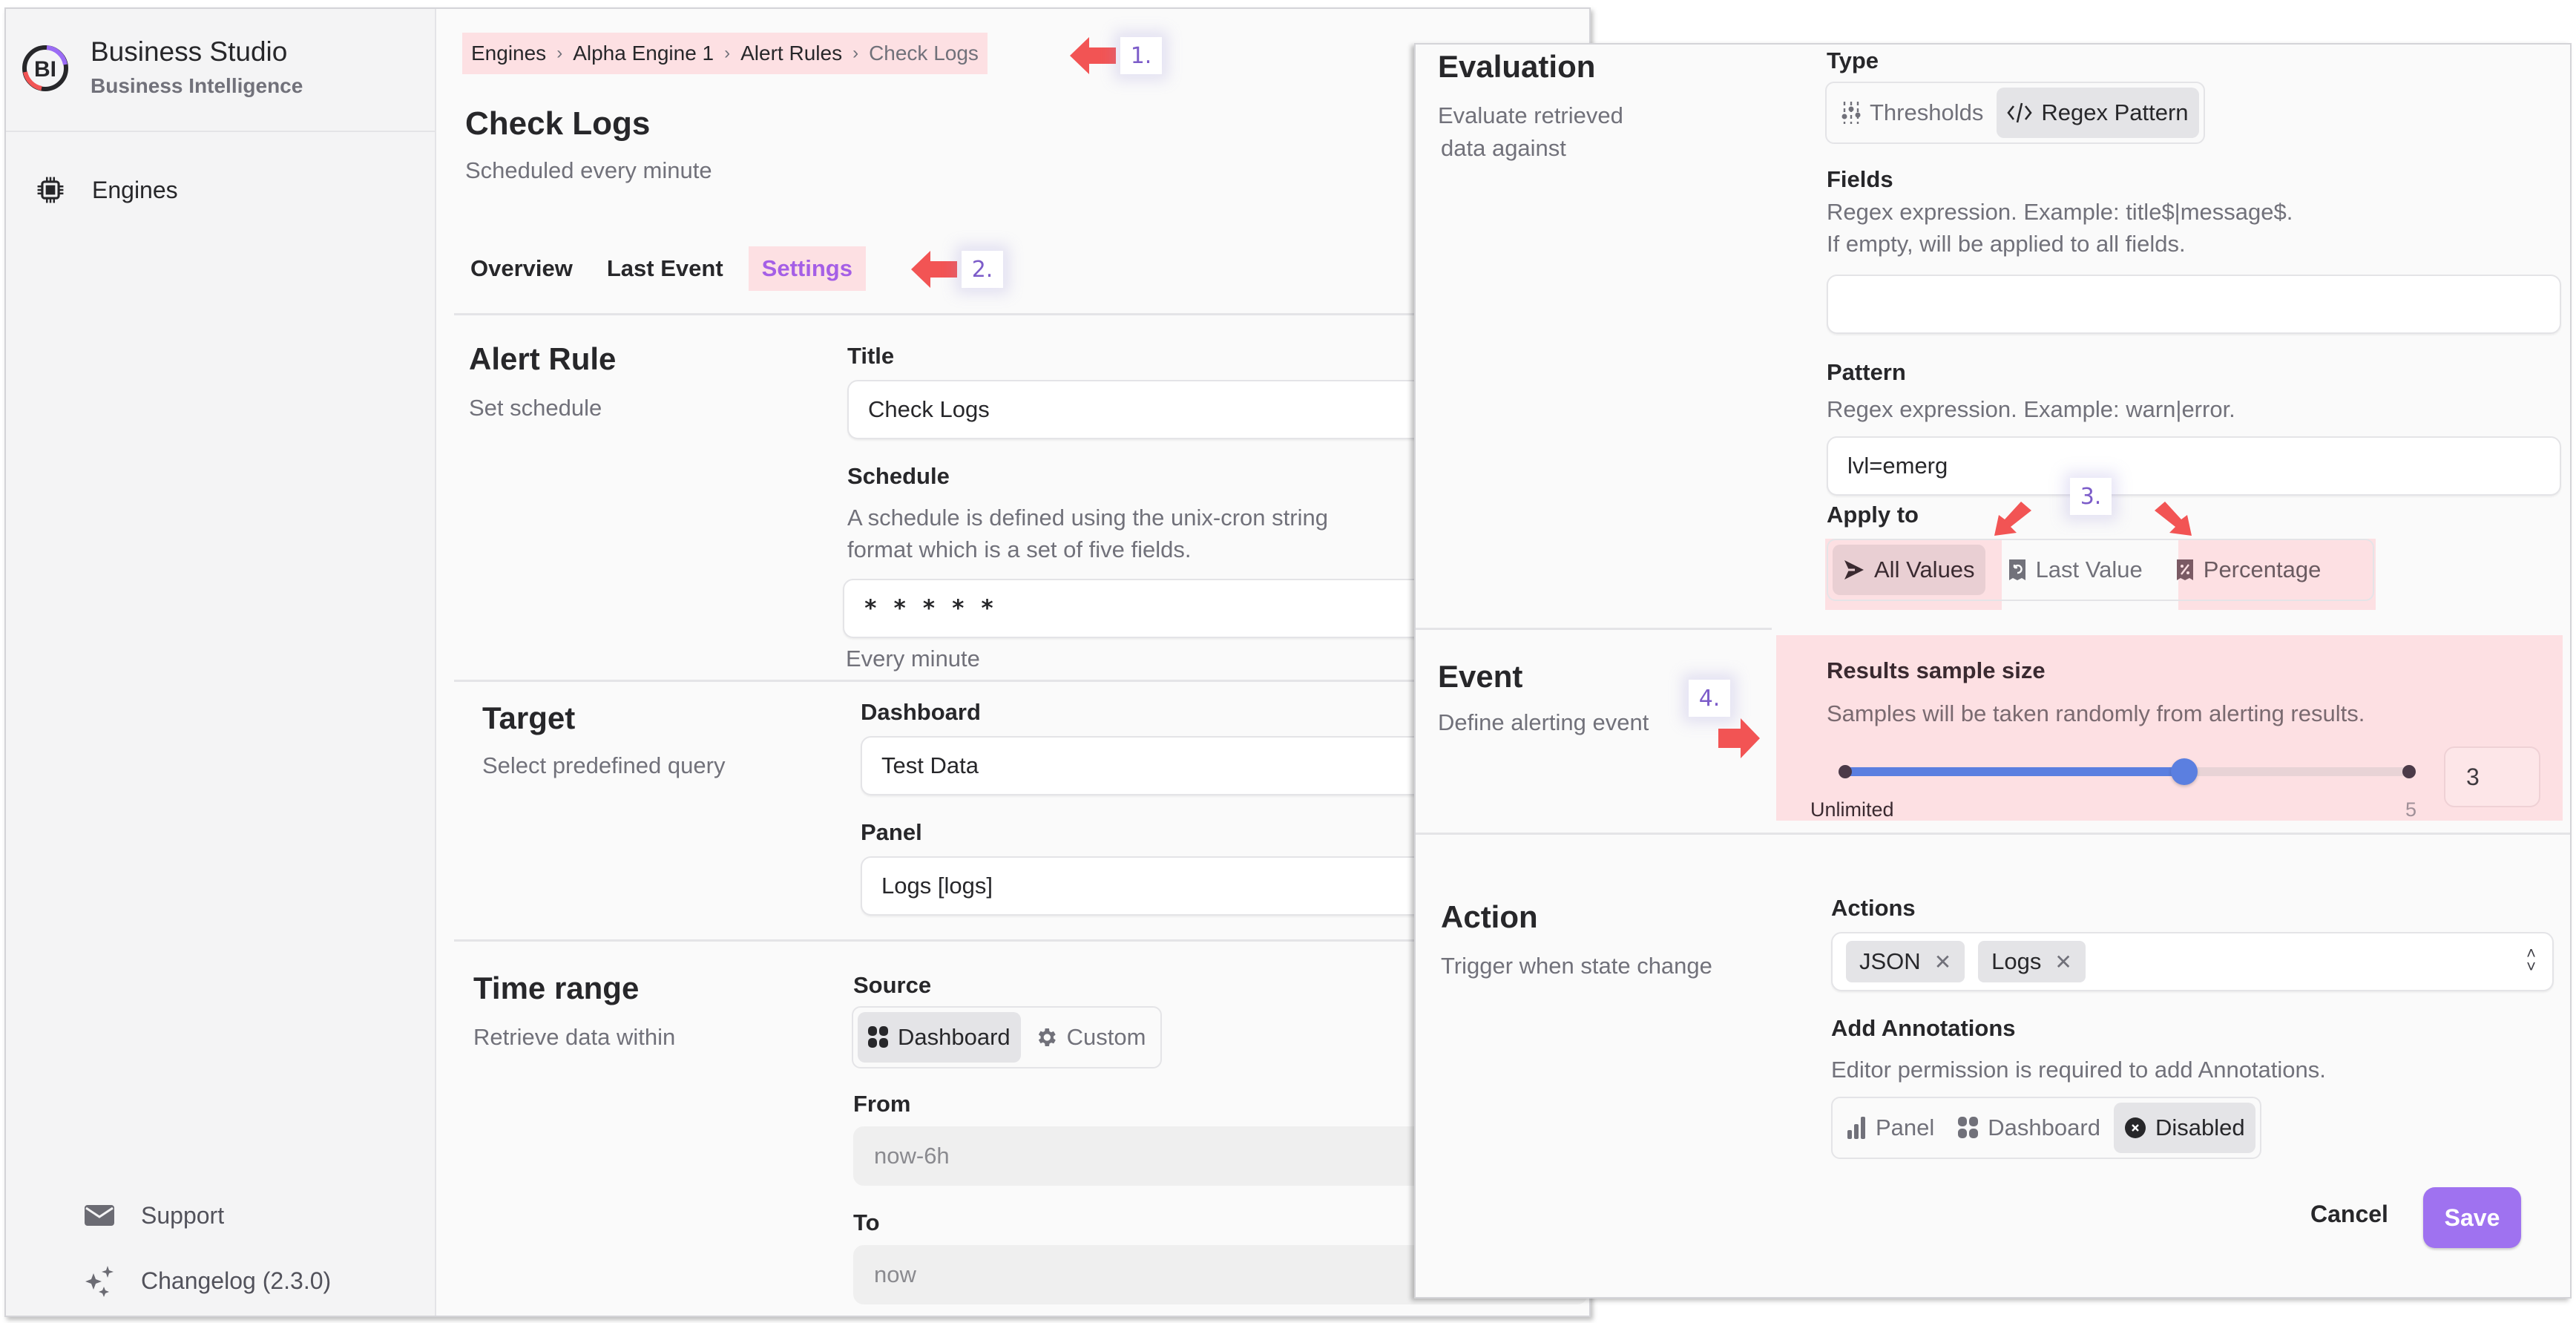 The width and height of the screenshot is (2576, 1323). Describe the element at coordinates (1937, 670) in the screenshot. I see `sample-size-label: Results sample size` at that location.